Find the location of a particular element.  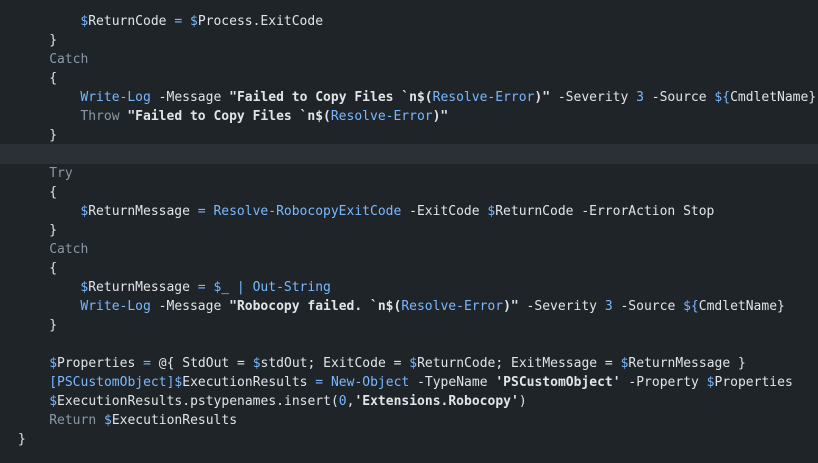

code-token: Try is located at coordinates (61, 173).